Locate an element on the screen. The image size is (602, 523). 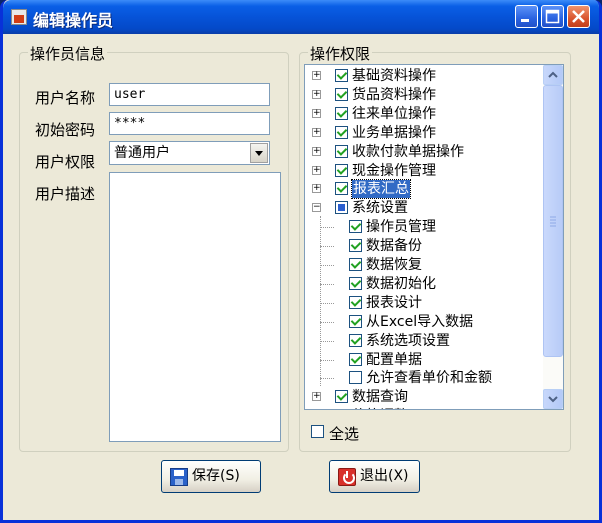
tree-item-label: 基础资料操作 is located at coordinates (394, 76).